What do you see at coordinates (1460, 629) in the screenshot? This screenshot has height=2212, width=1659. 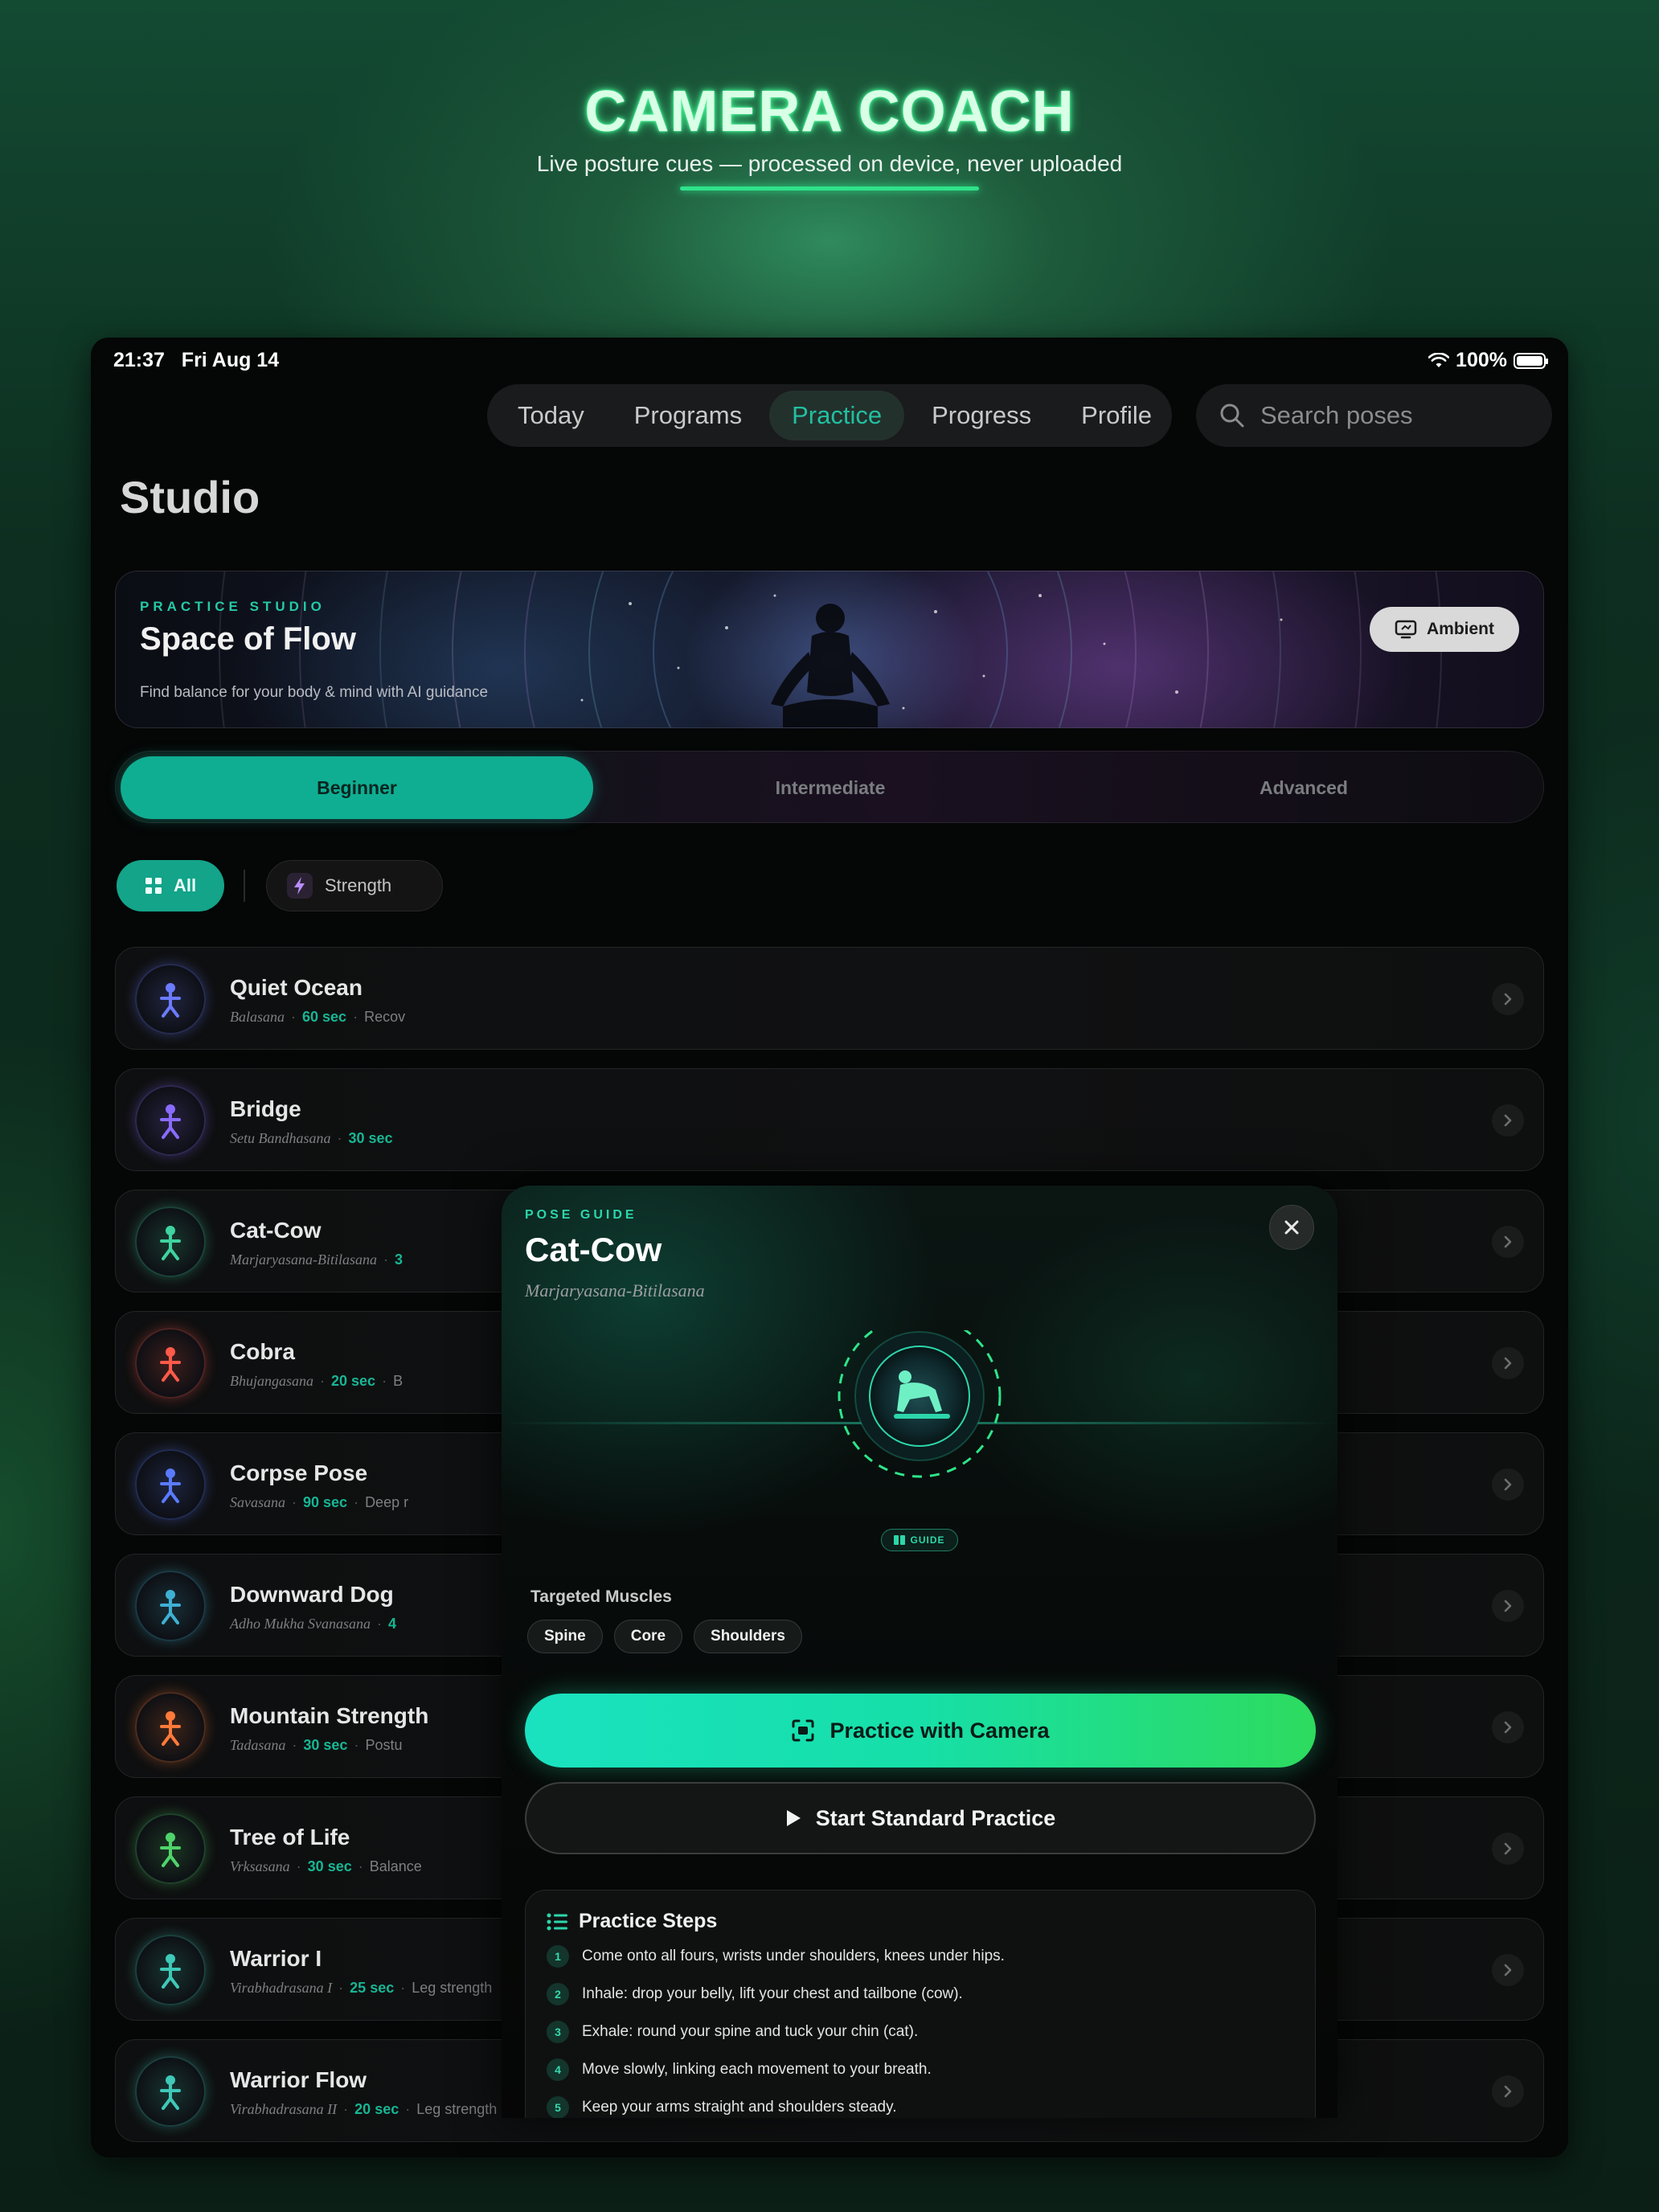 I see `ambient-label: Ambient` at bounding box center [1460, 629].